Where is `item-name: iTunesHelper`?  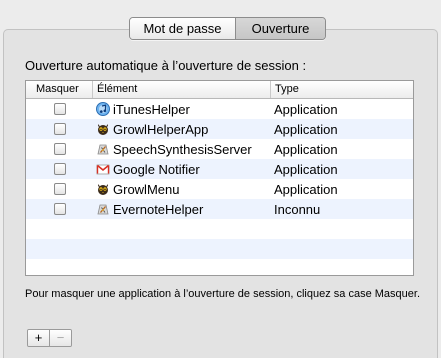
item-name: iTunesHelper is located at coordinates (151, 109).